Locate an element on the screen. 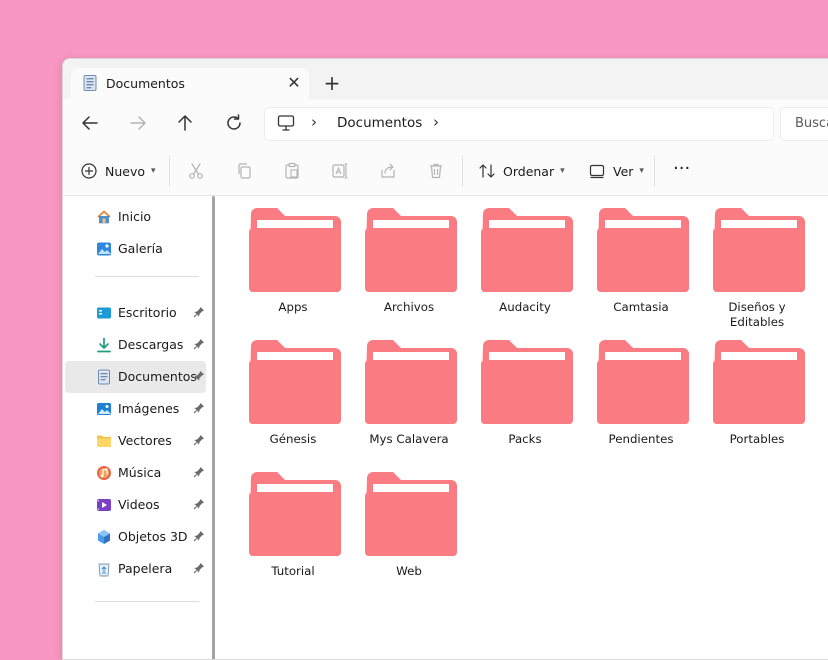 The height and width of the screenshot is (660, 828). folder-item: Apps is located at coordinates (293, 258).